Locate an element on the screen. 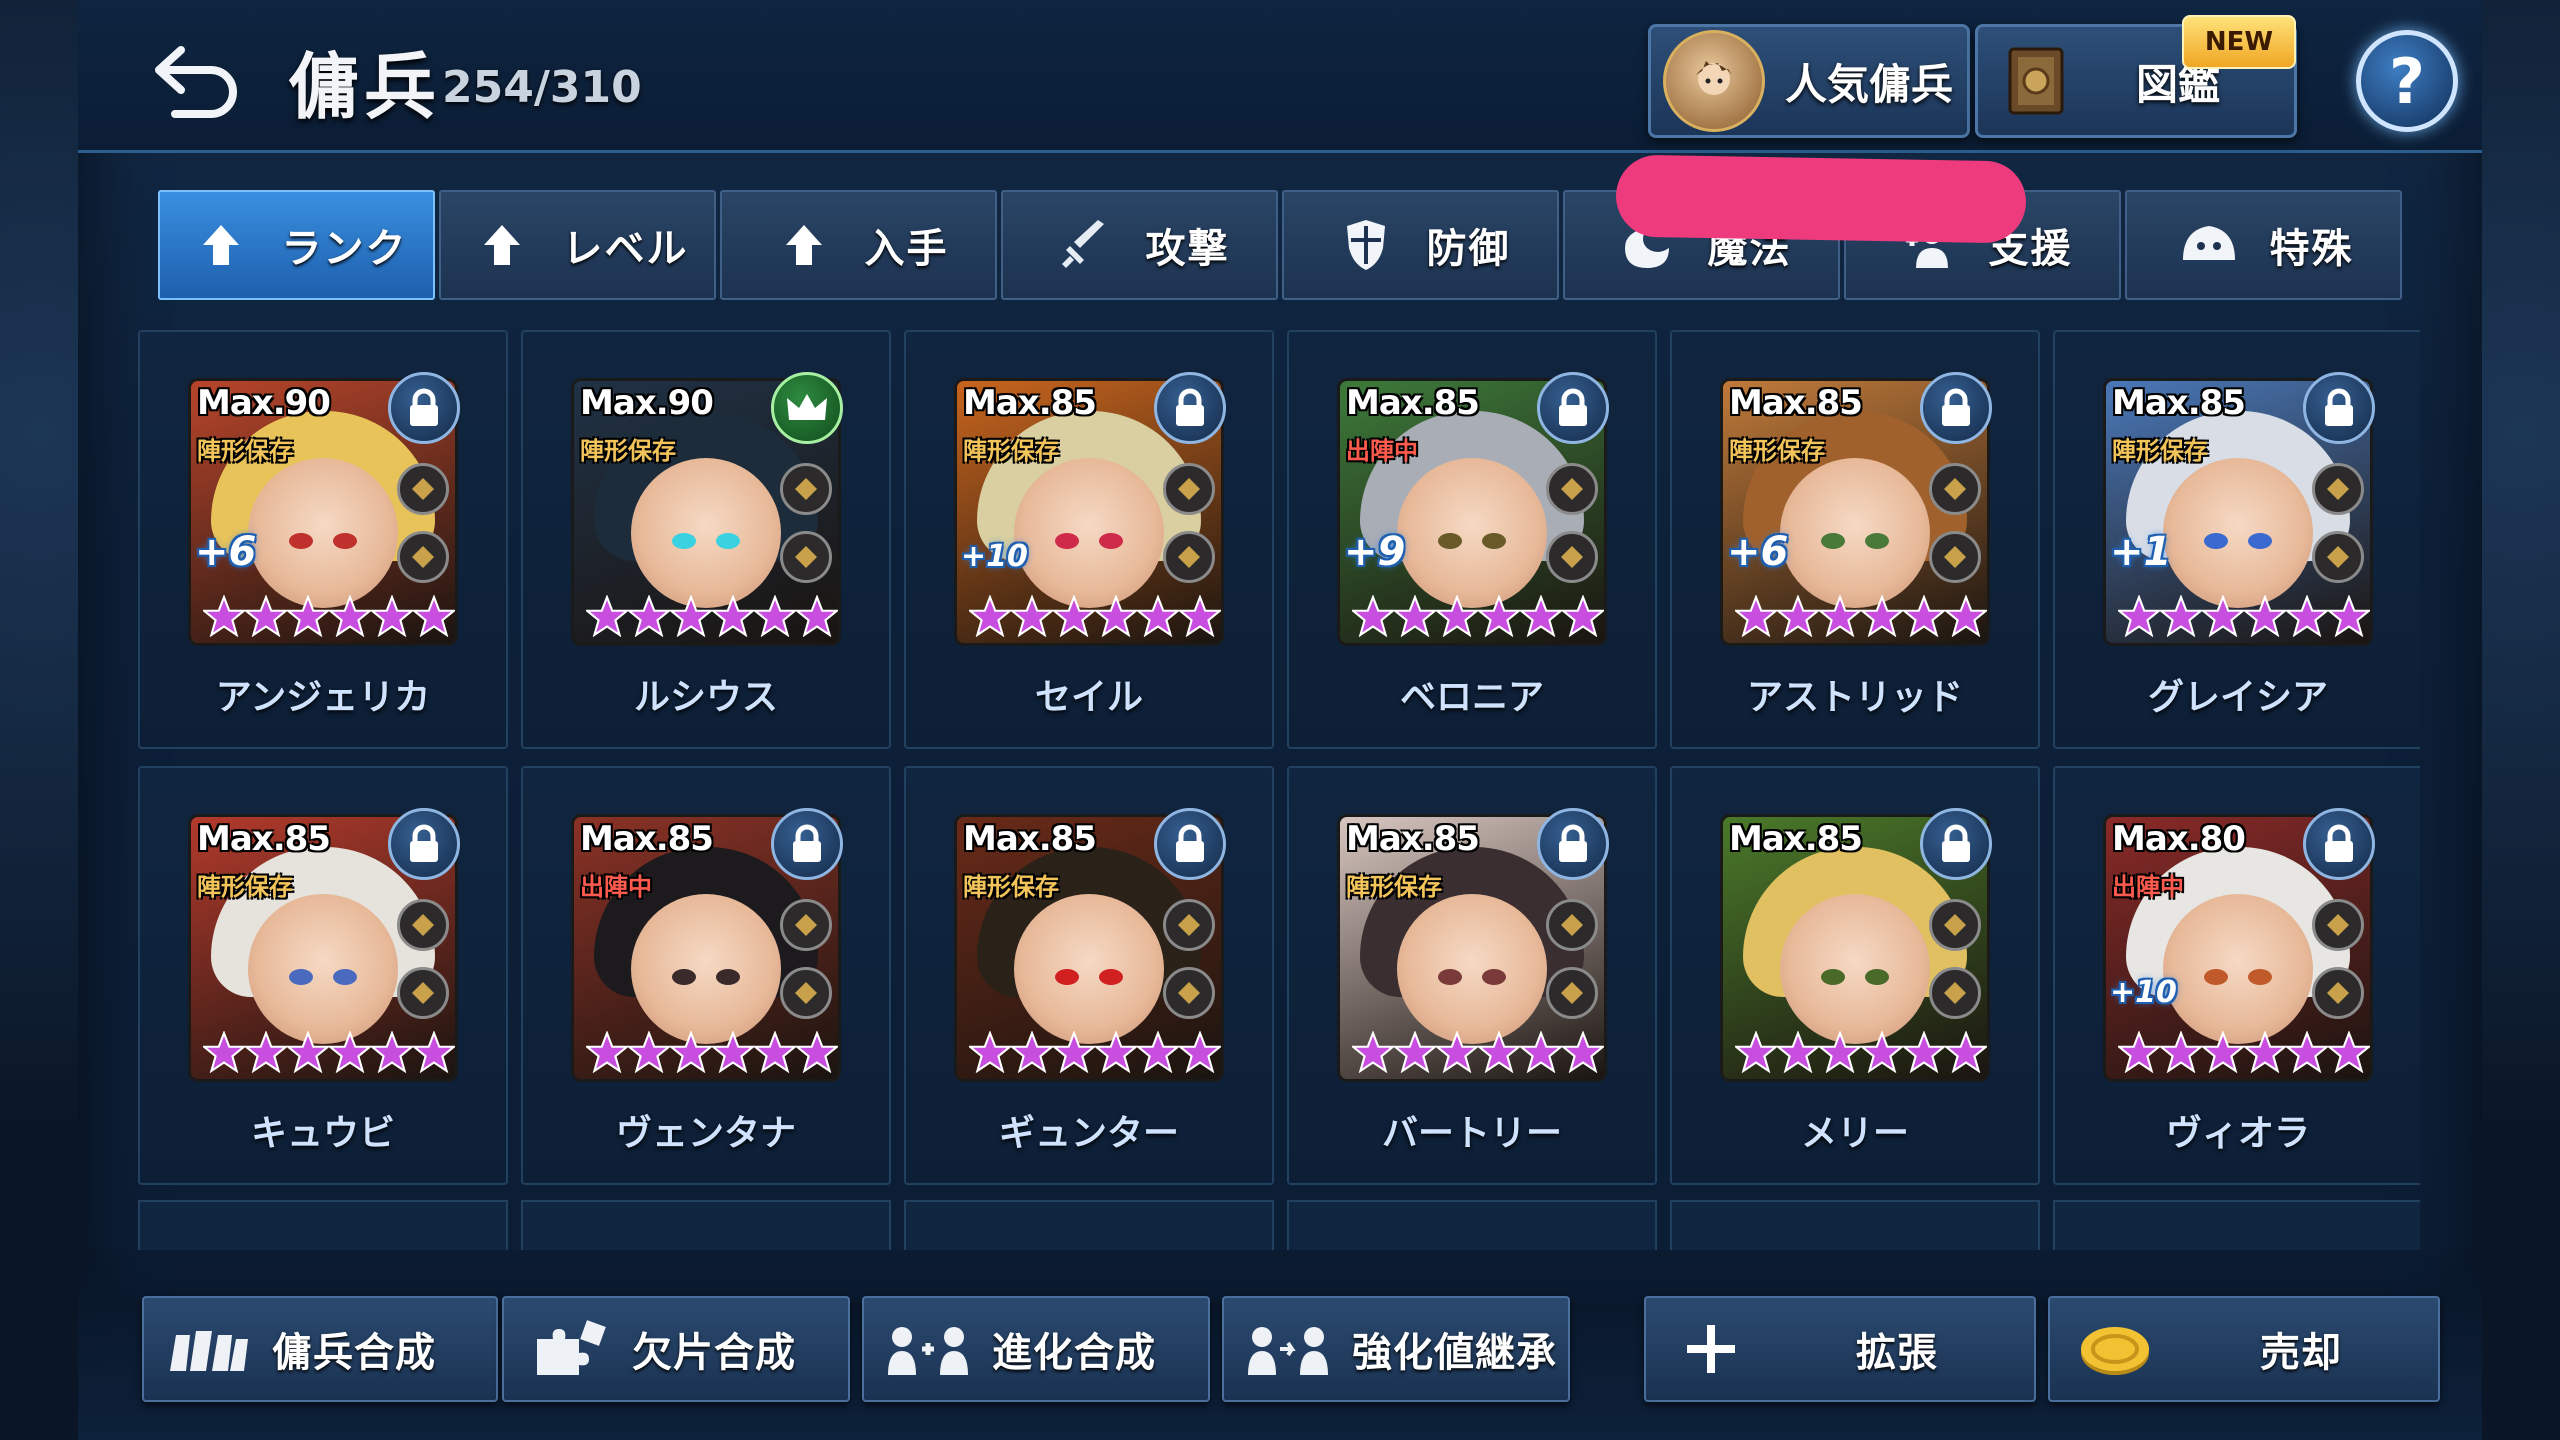  crown-icon is located at coordinates (807, 408).